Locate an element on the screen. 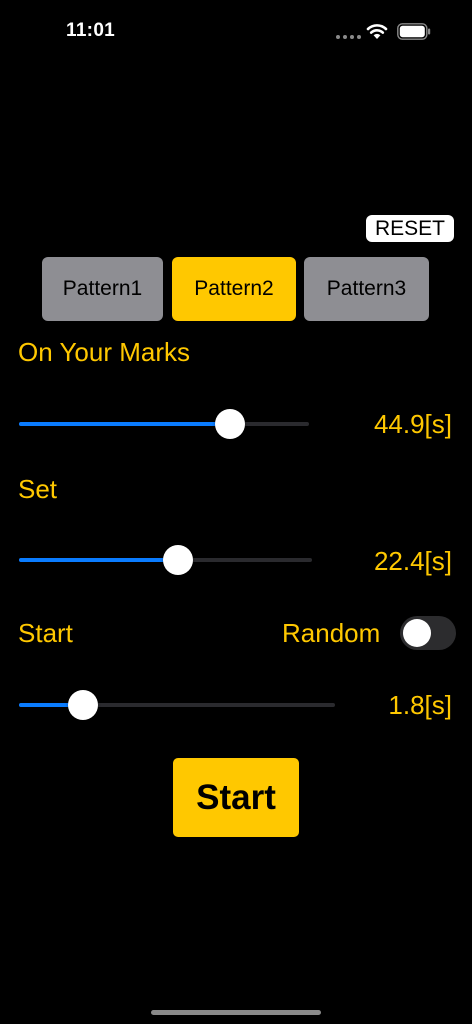  random-toggle-knob is located at coordinates (417, 633).